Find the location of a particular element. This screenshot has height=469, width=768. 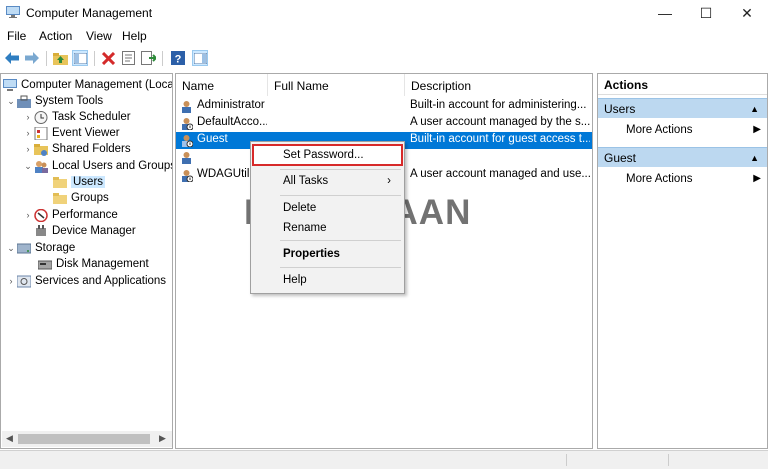

properties-button is located at coordinates (128, 58).